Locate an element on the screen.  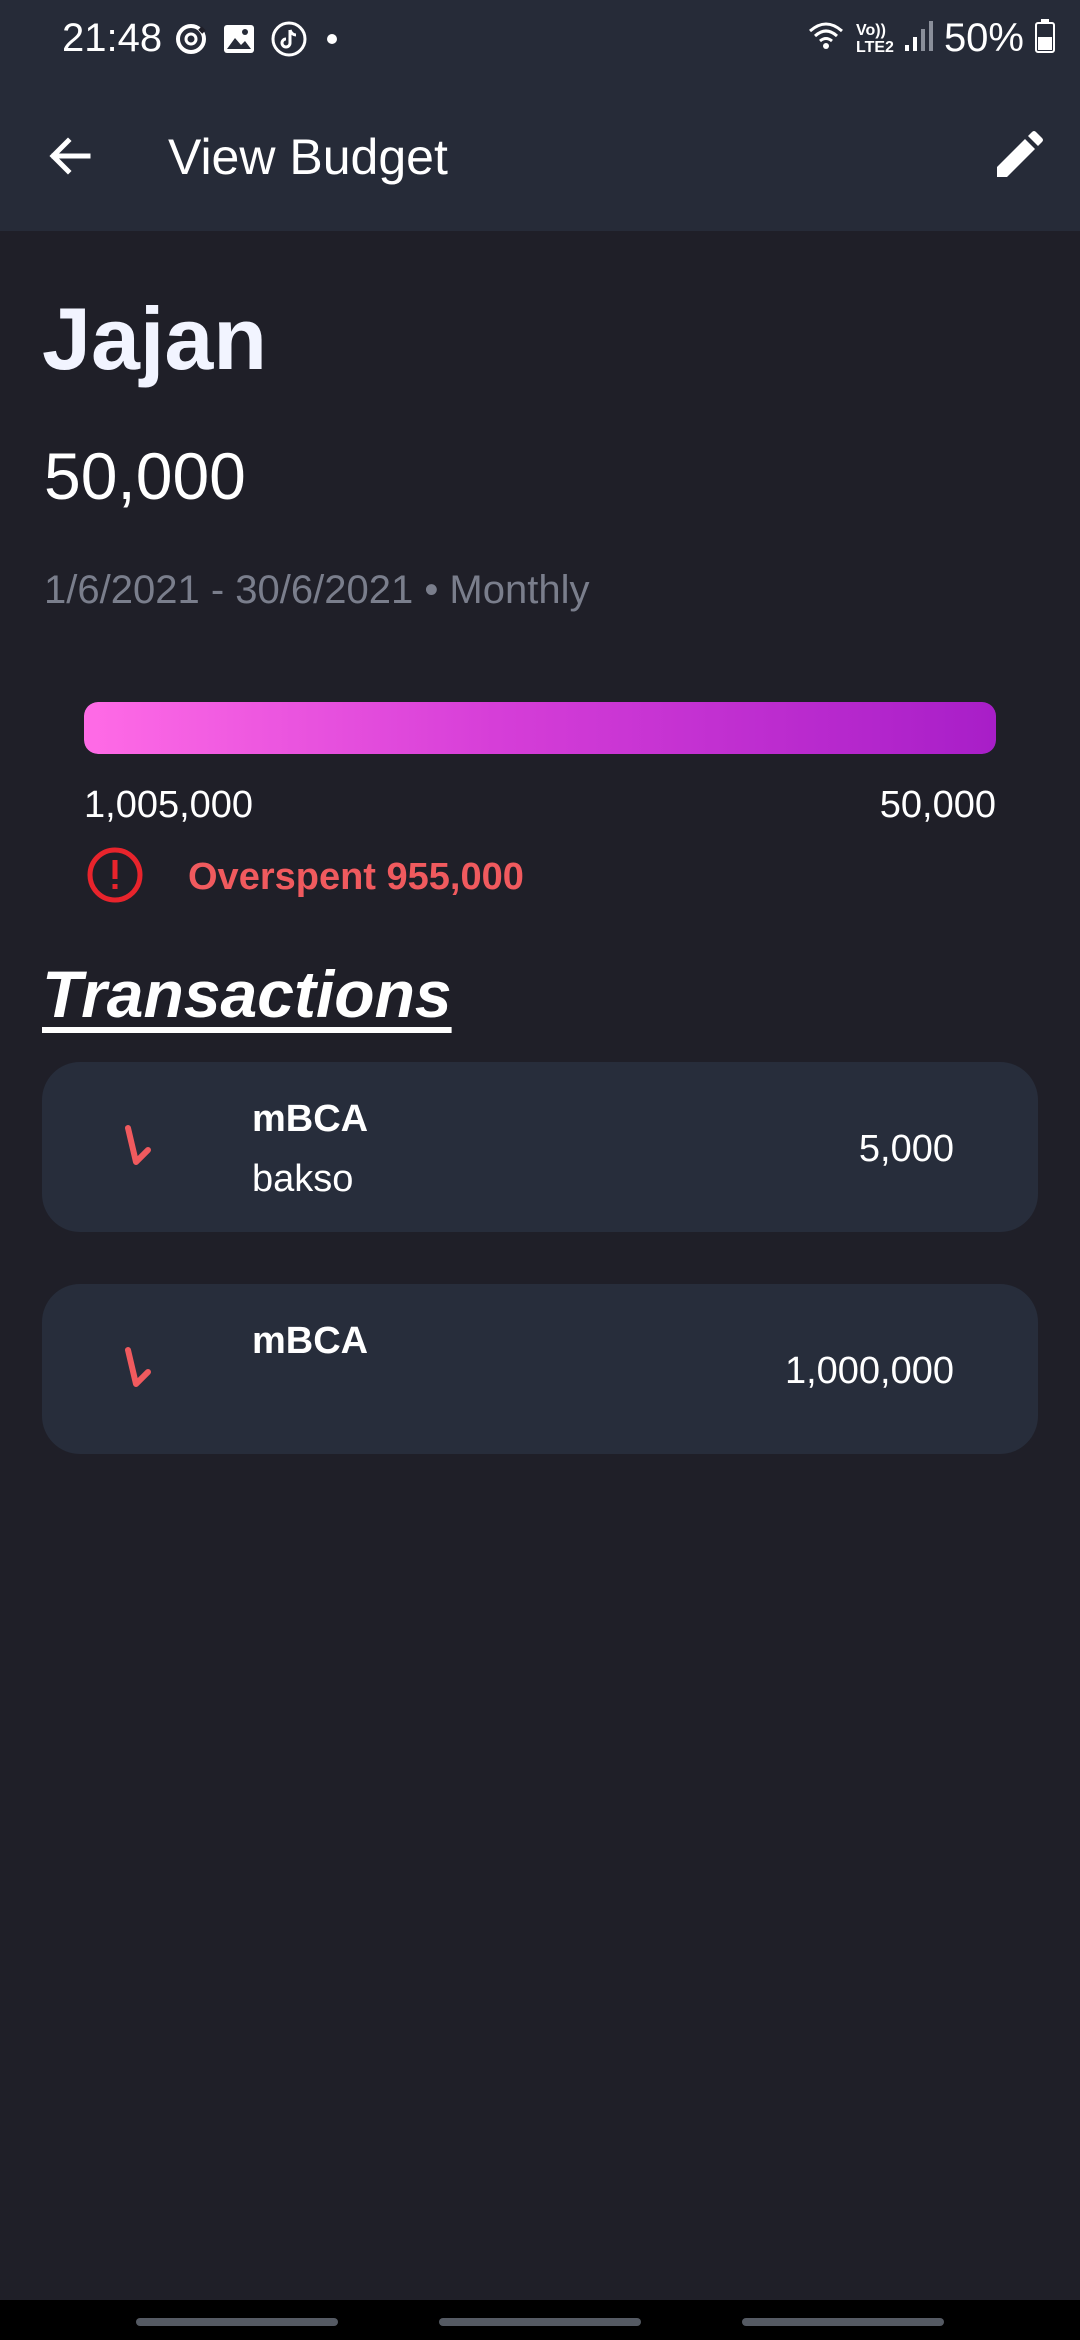
transaction-amount: 5,000 is located at coordinates (906, 1149).